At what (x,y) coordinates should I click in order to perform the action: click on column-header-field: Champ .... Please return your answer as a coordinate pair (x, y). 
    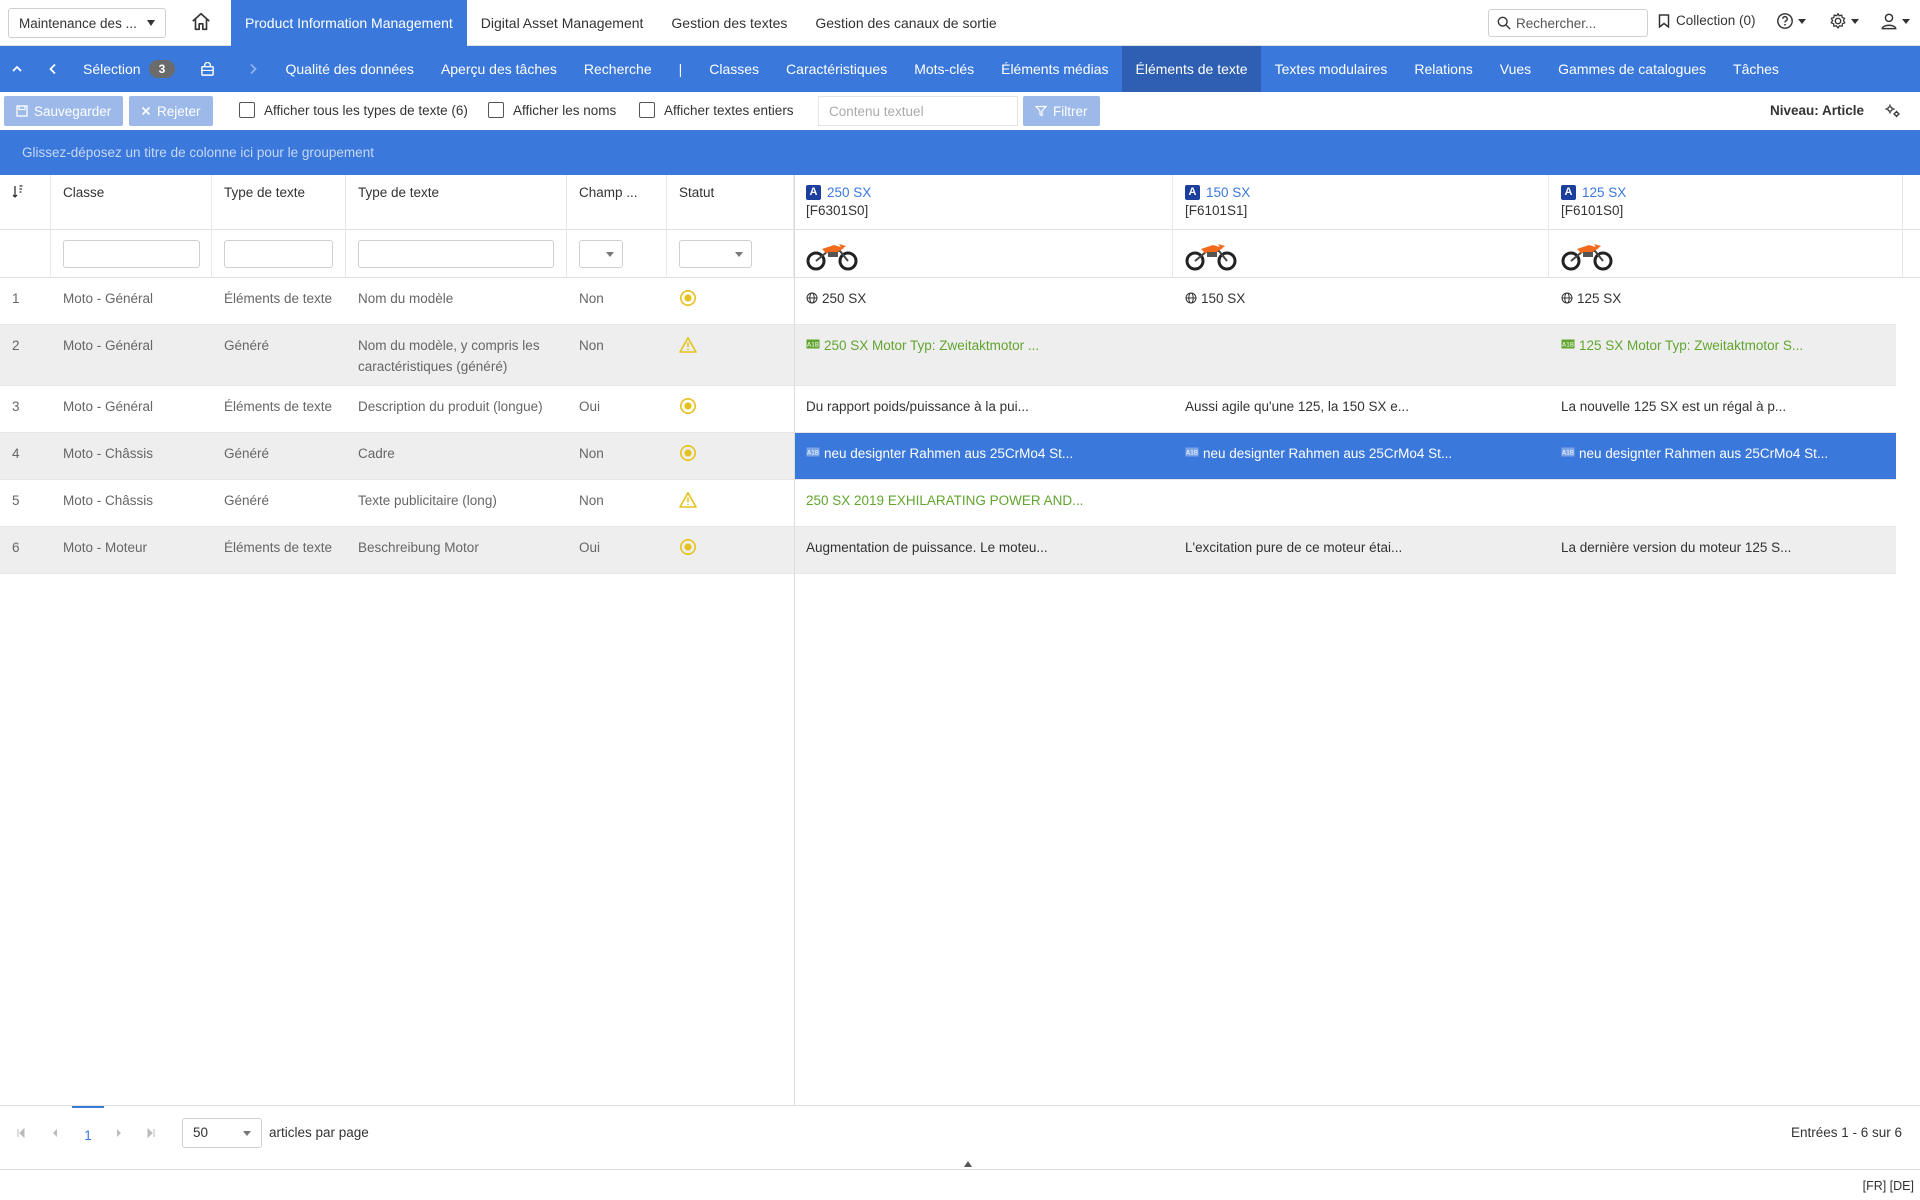
    Looking at the image, I should click on (617, 202).